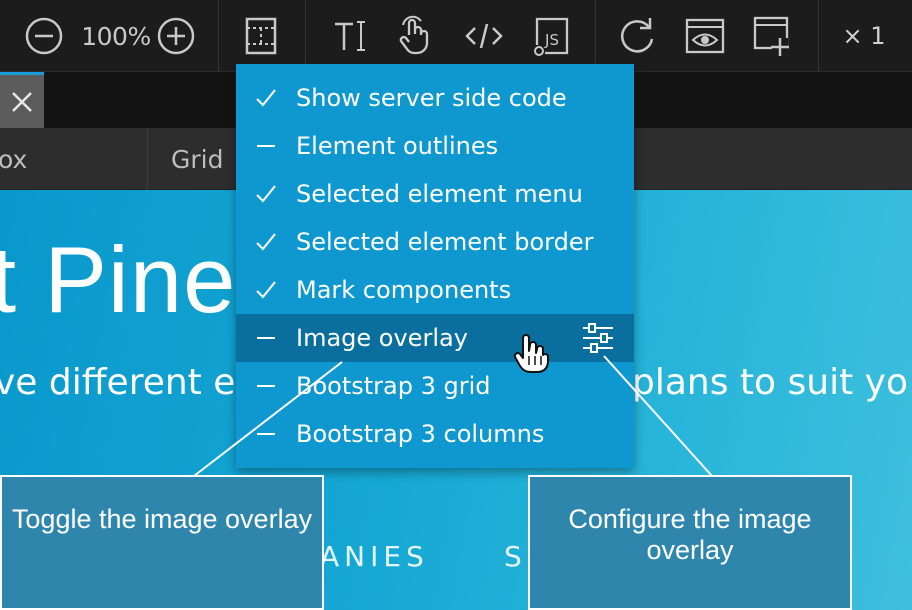 The height and width of the screenshot is (610, 912). Describe the element at coordinates (162, 542) in the screenshot. I see `callout-toggle-image-overlay: Toggle the image overlay` at that location.